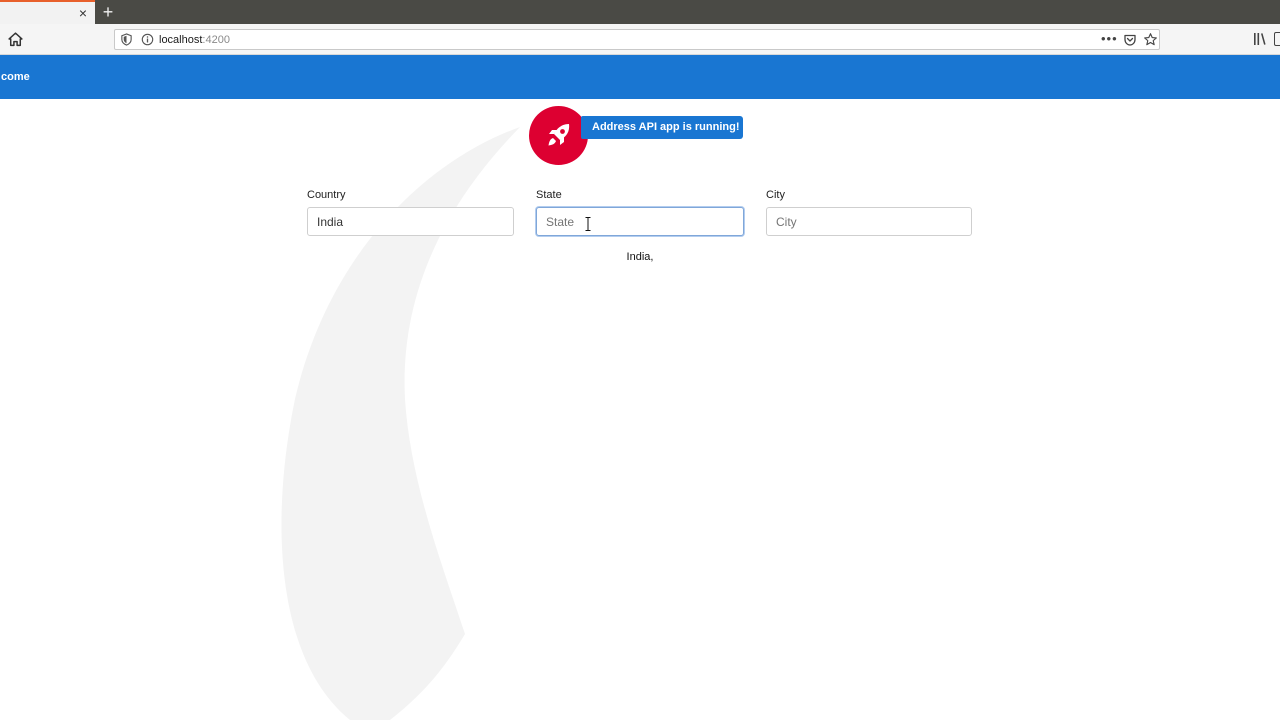 This screenshot has width=1280, height=720. I want to click on url-bar: localhost:4200 •••, so click(637, 39).